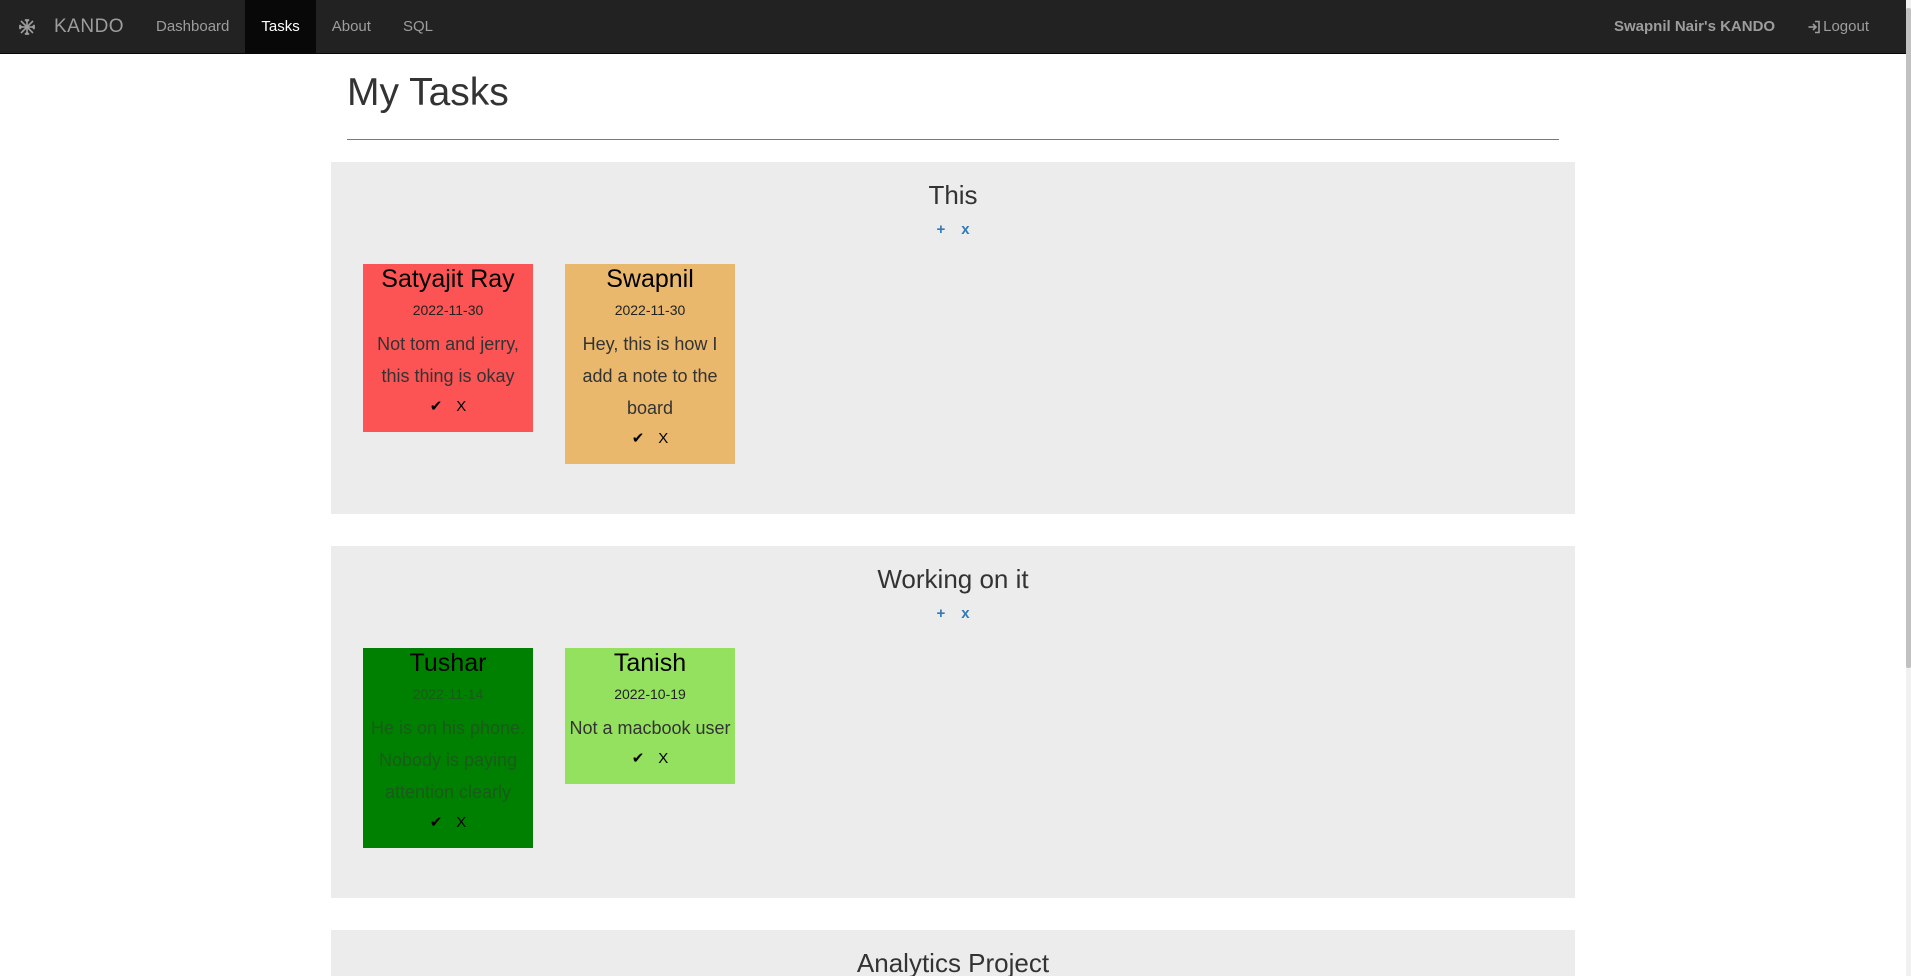 The height and width of the screenshot is (976, 1911). What do you see at coordinates (953, 579) in the screenshot?
I see `board-title: Working on it` at bounding box center [953, 579].